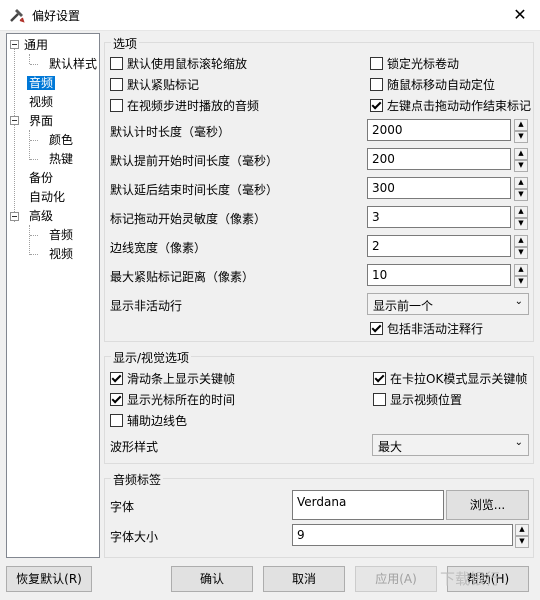 This screenshot has width=540, height=600. Describe the element at coordinates (182, 277) in the screenshot. I see `field-label-snap-distance: 最大紧贴标记距离（像素）` at that location.